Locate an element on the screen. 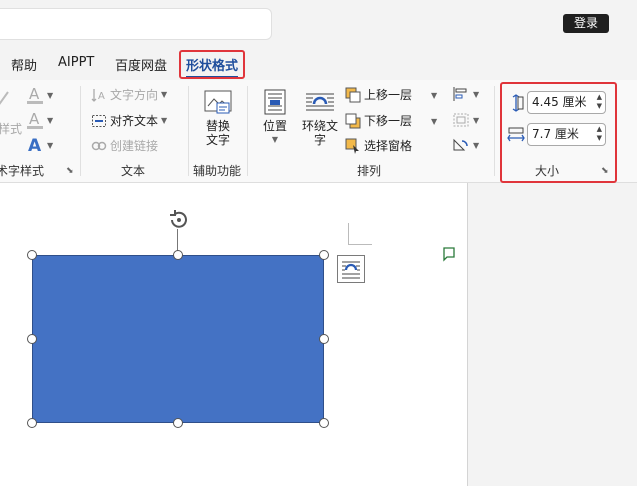 The height and width of the screenshot is (486, 637). wordart-style-partial is located at coordinates (5, 99).